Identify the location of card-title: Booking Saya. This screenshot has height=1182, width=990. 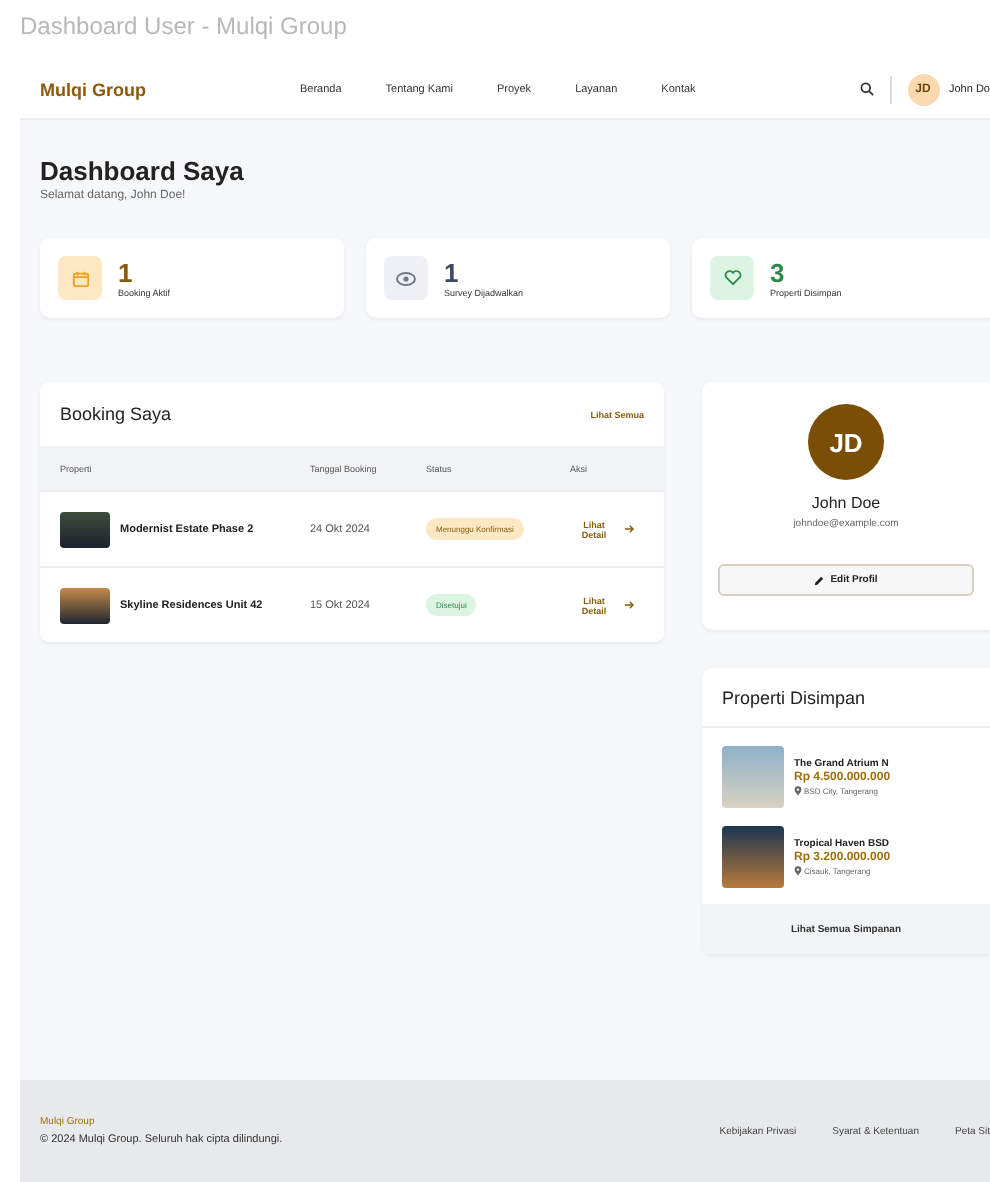
(116, 414).